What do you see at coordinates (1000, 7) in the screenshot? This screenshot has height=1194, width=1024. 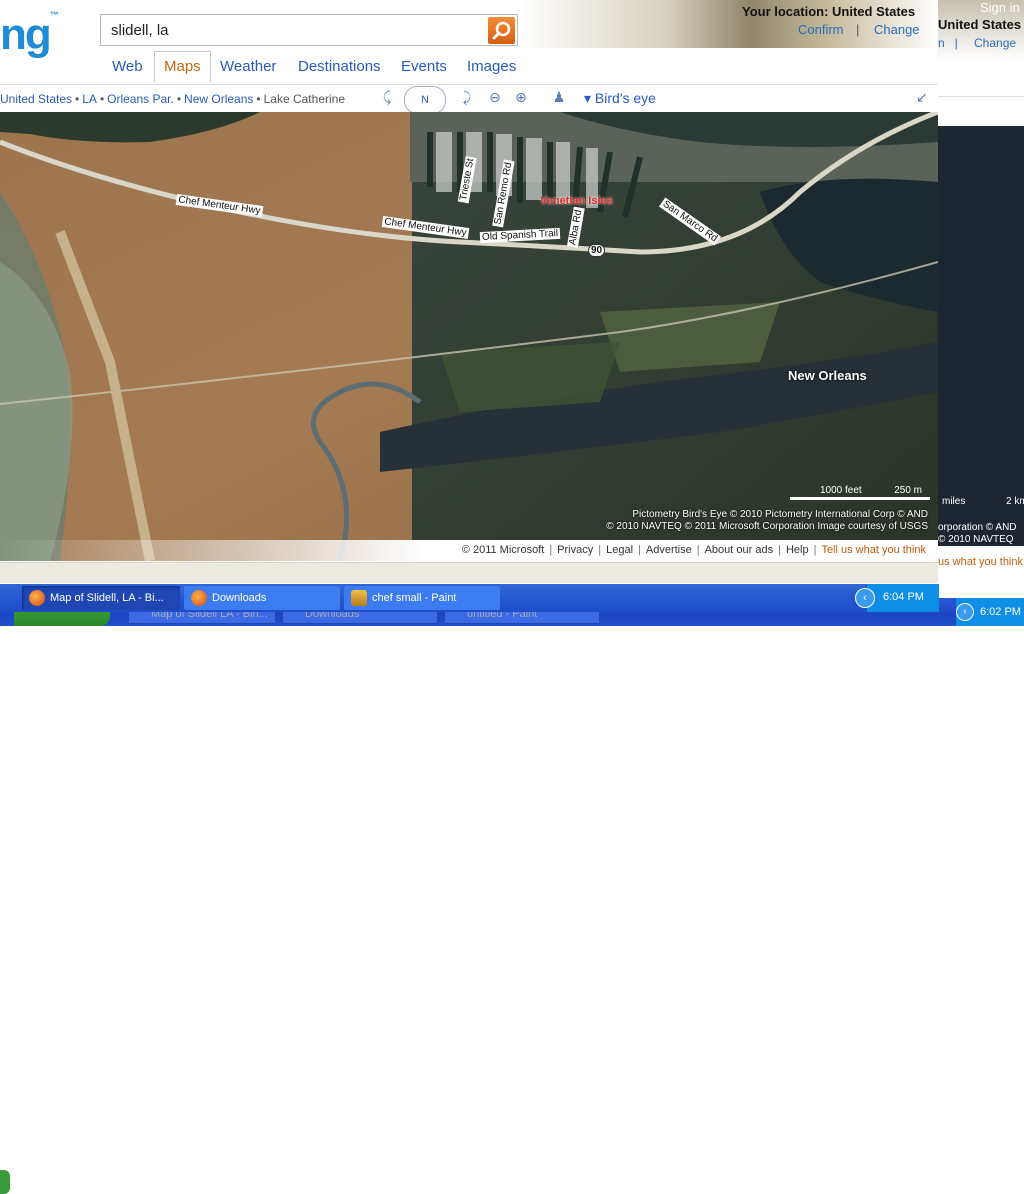 I see `background-sign-in-link: Sign in` at bounding box center [1000, 7].